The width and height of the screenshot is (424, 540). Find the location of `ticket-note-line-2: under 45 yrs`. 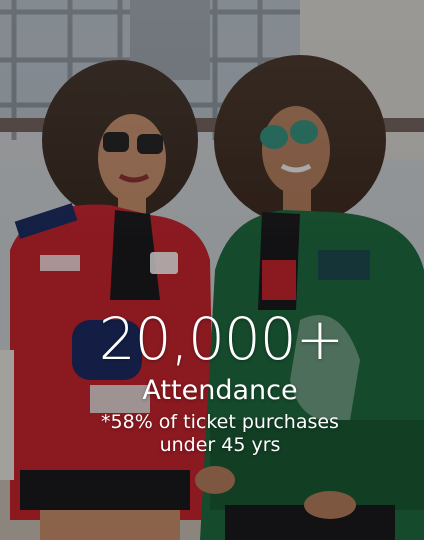

ticket-note-line-2: under 45 yrs is located at coordinates (220, 445).